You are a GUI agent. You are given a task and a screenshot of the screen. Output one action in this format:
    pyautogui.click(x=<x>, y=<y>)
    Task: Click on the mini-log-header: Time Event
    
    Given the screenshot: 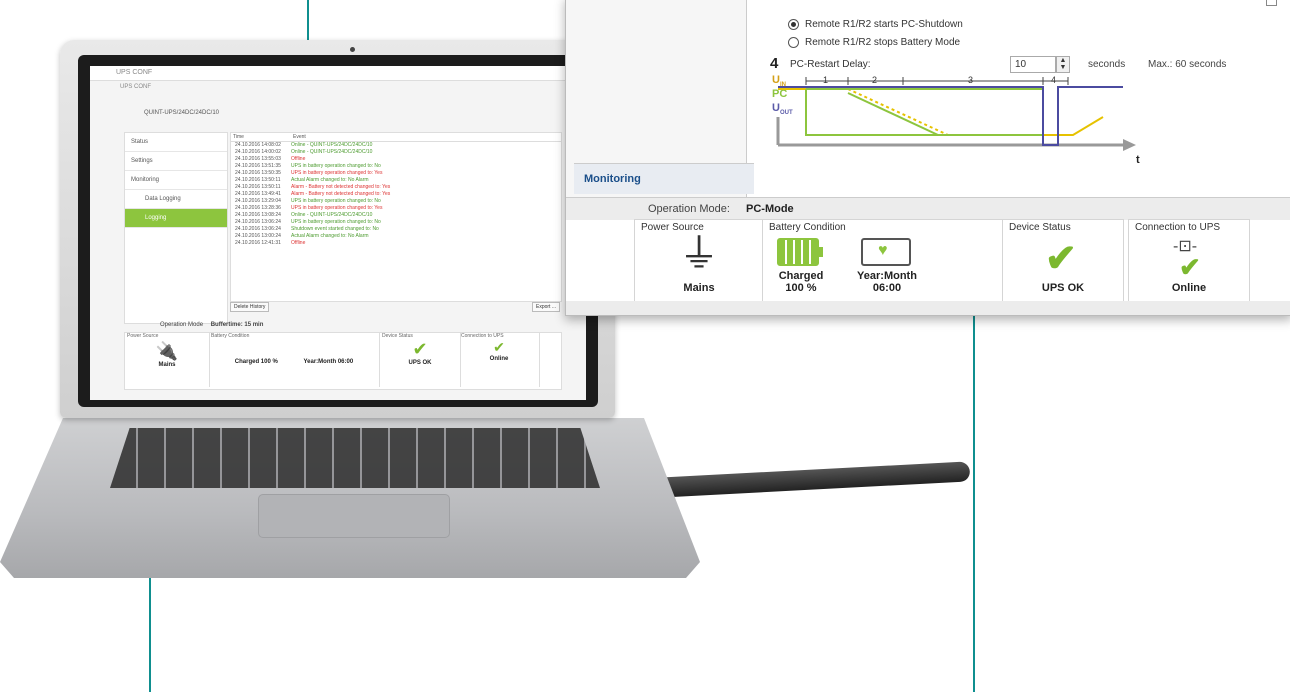 What is the action you would take?
    pyautogui.click(x=396, y=137)
    